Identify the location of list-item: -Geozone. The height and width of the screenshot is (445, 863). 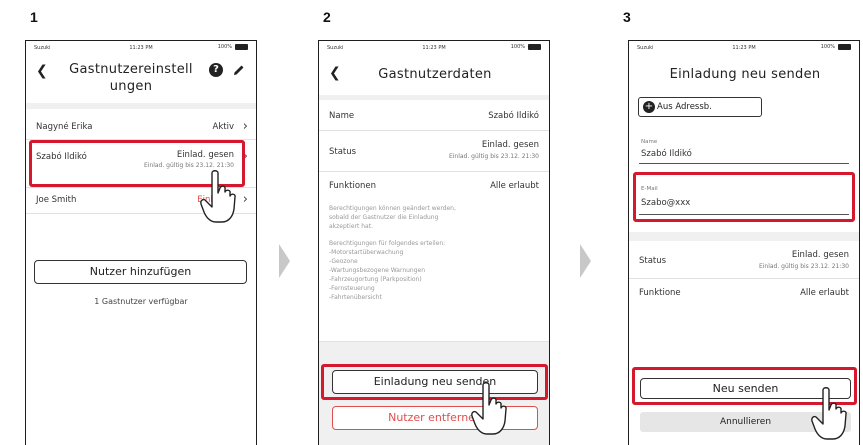
(343, 261).